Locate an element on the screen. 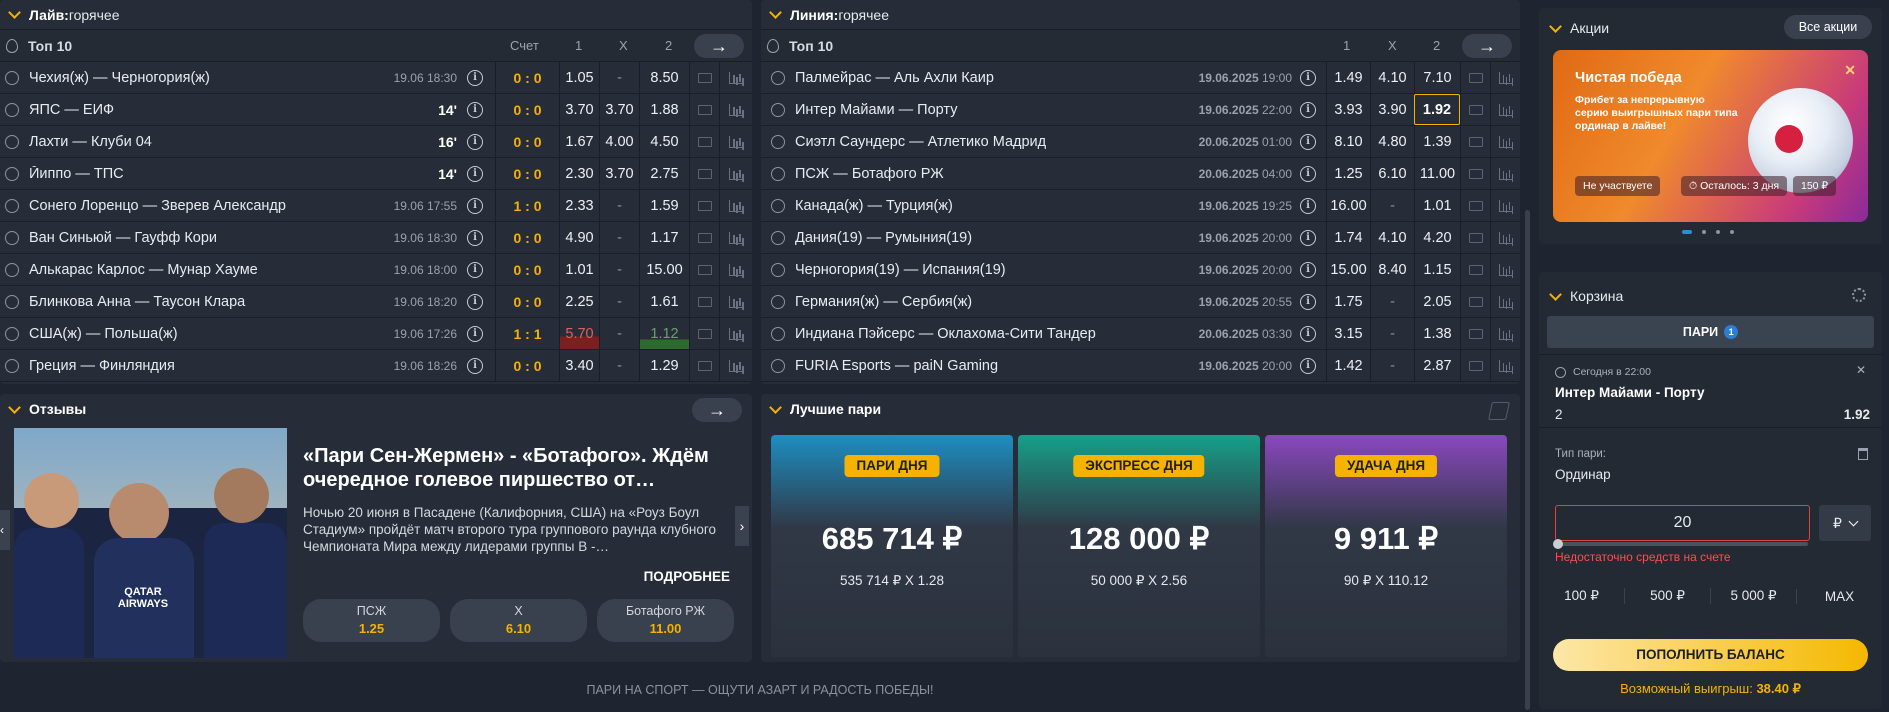  odd-cell: 1.59 is located at coordinates (664, 205).